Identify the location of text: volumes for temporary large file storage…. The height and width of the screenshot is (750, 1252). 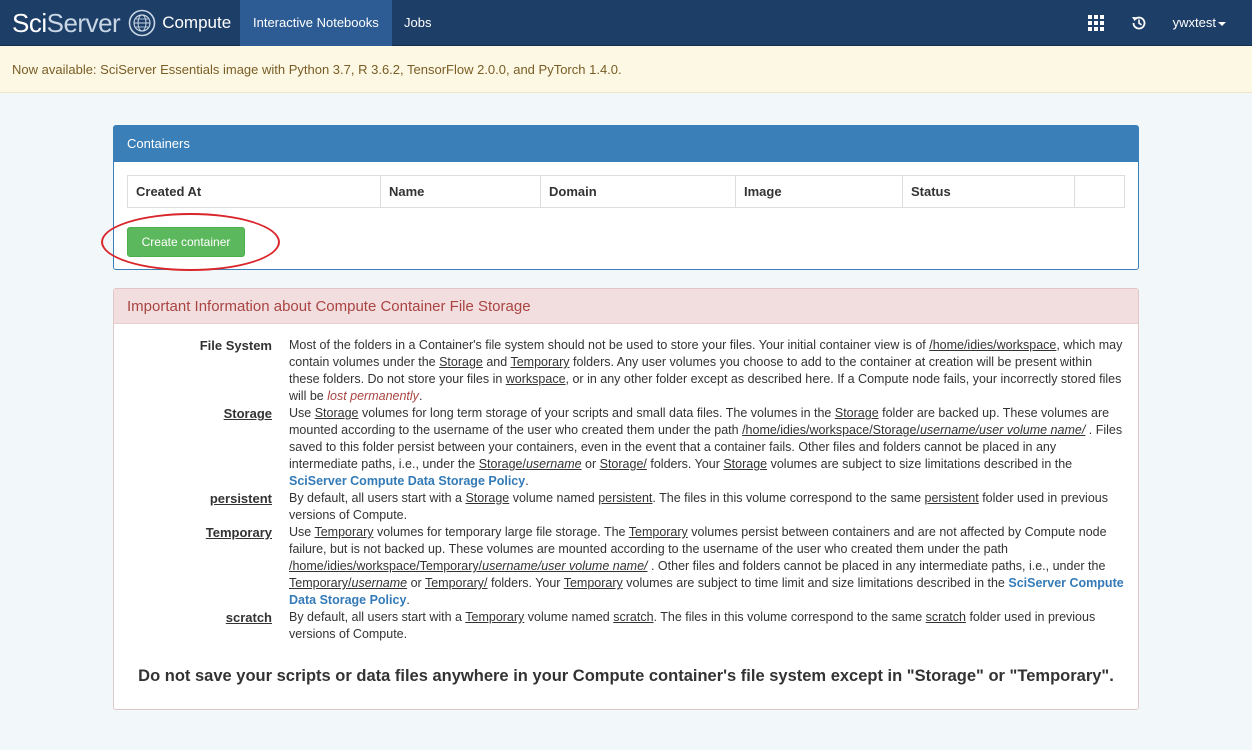
(501, 532).